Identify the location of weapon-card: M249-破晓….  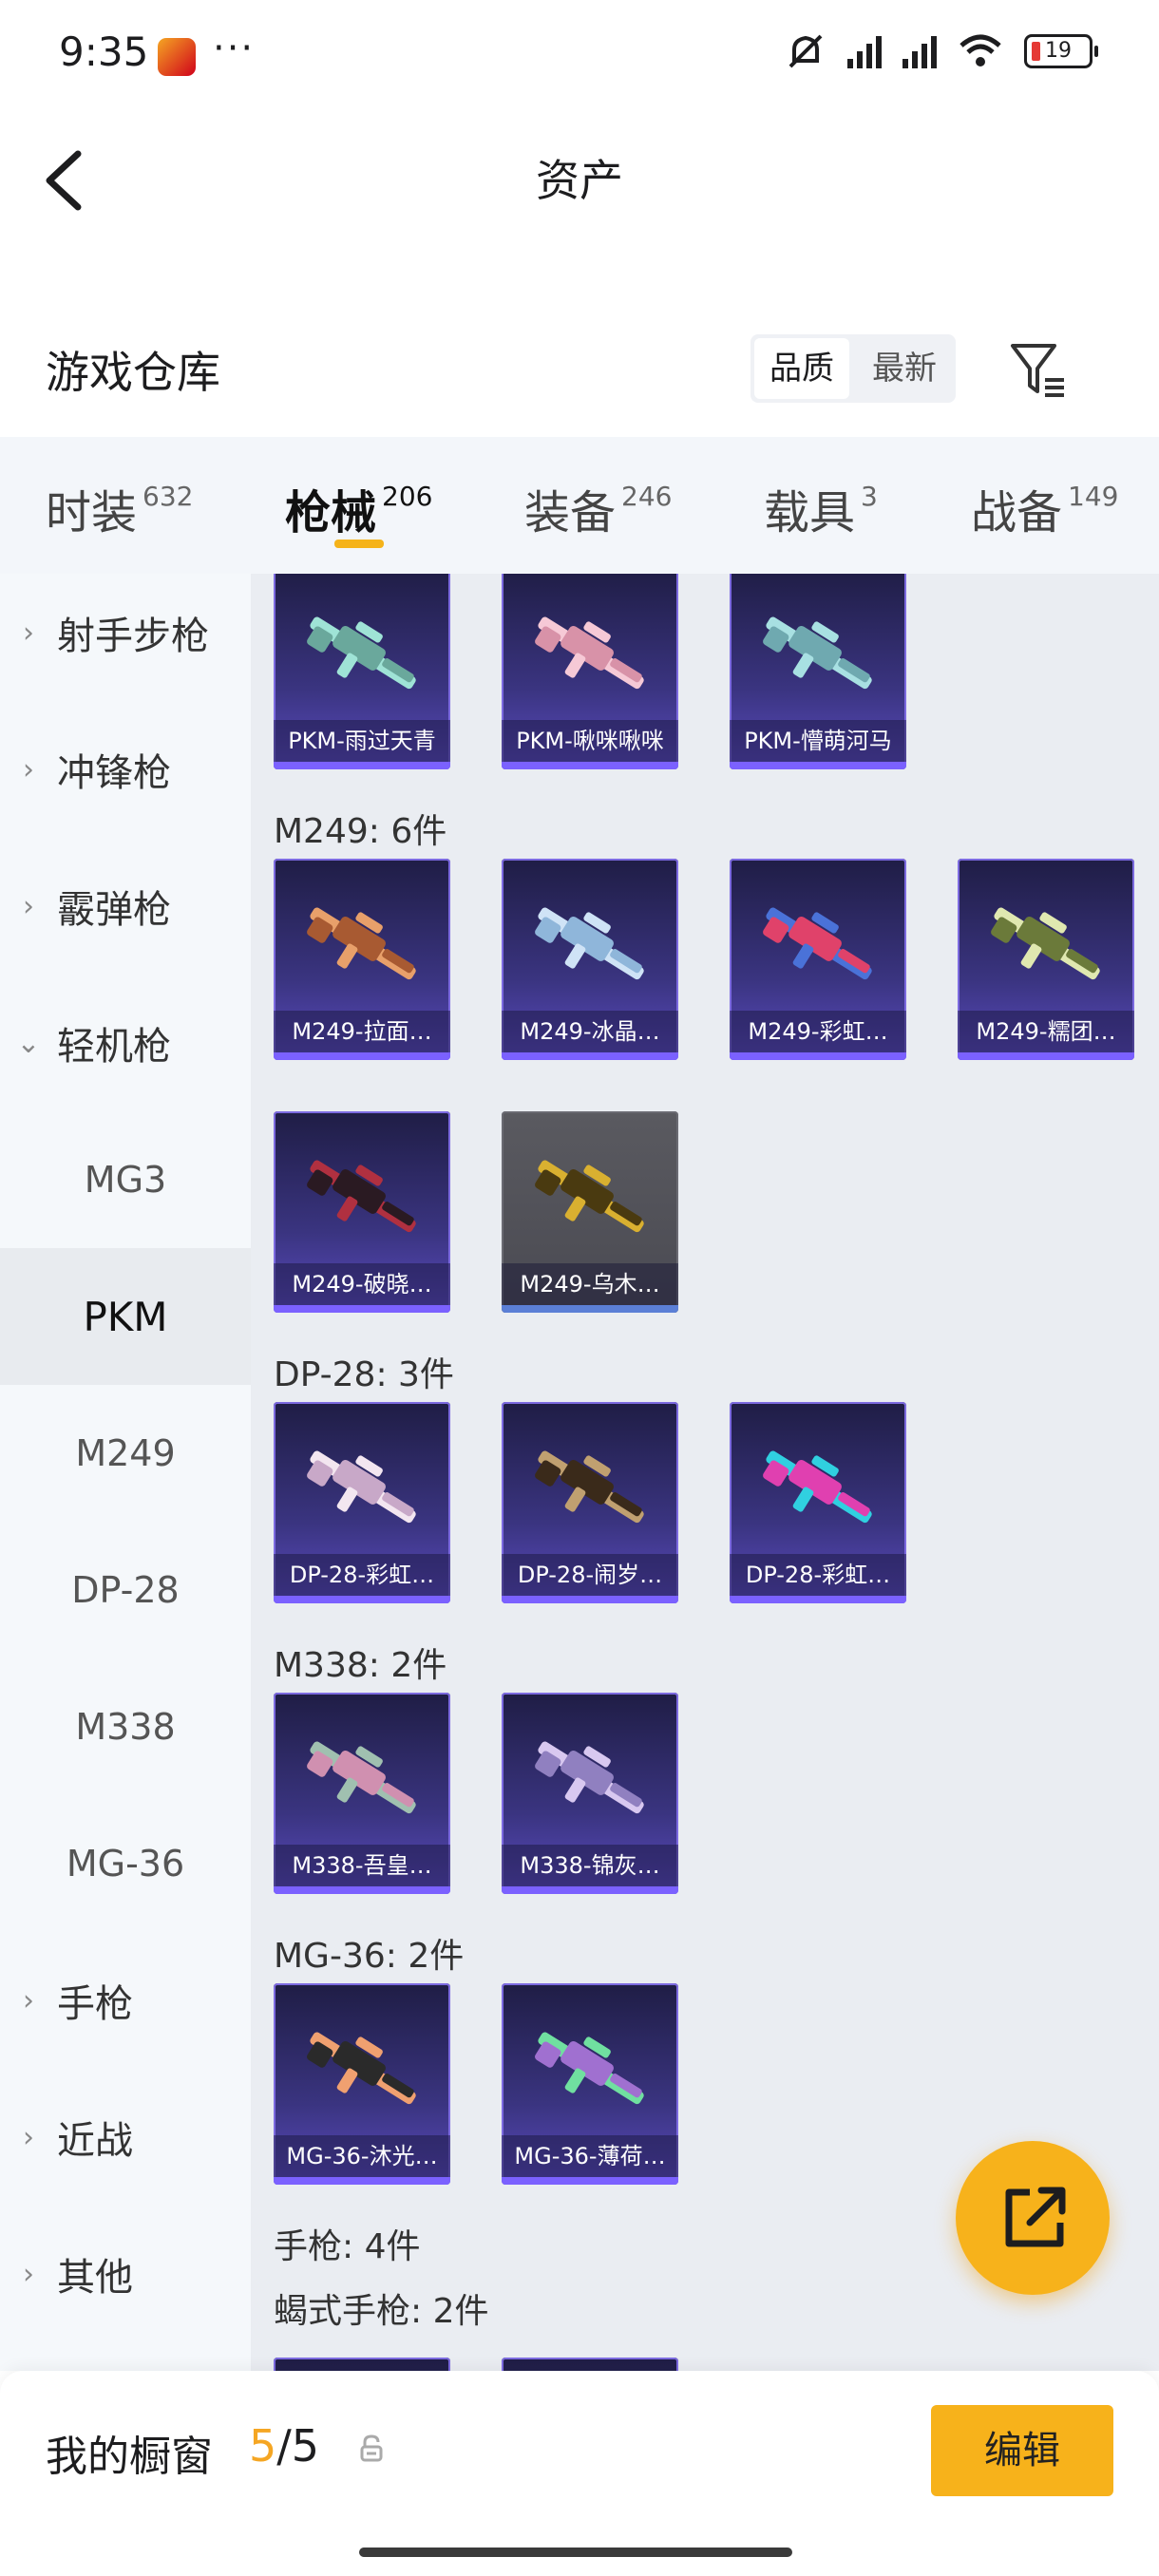
(362, 1212).